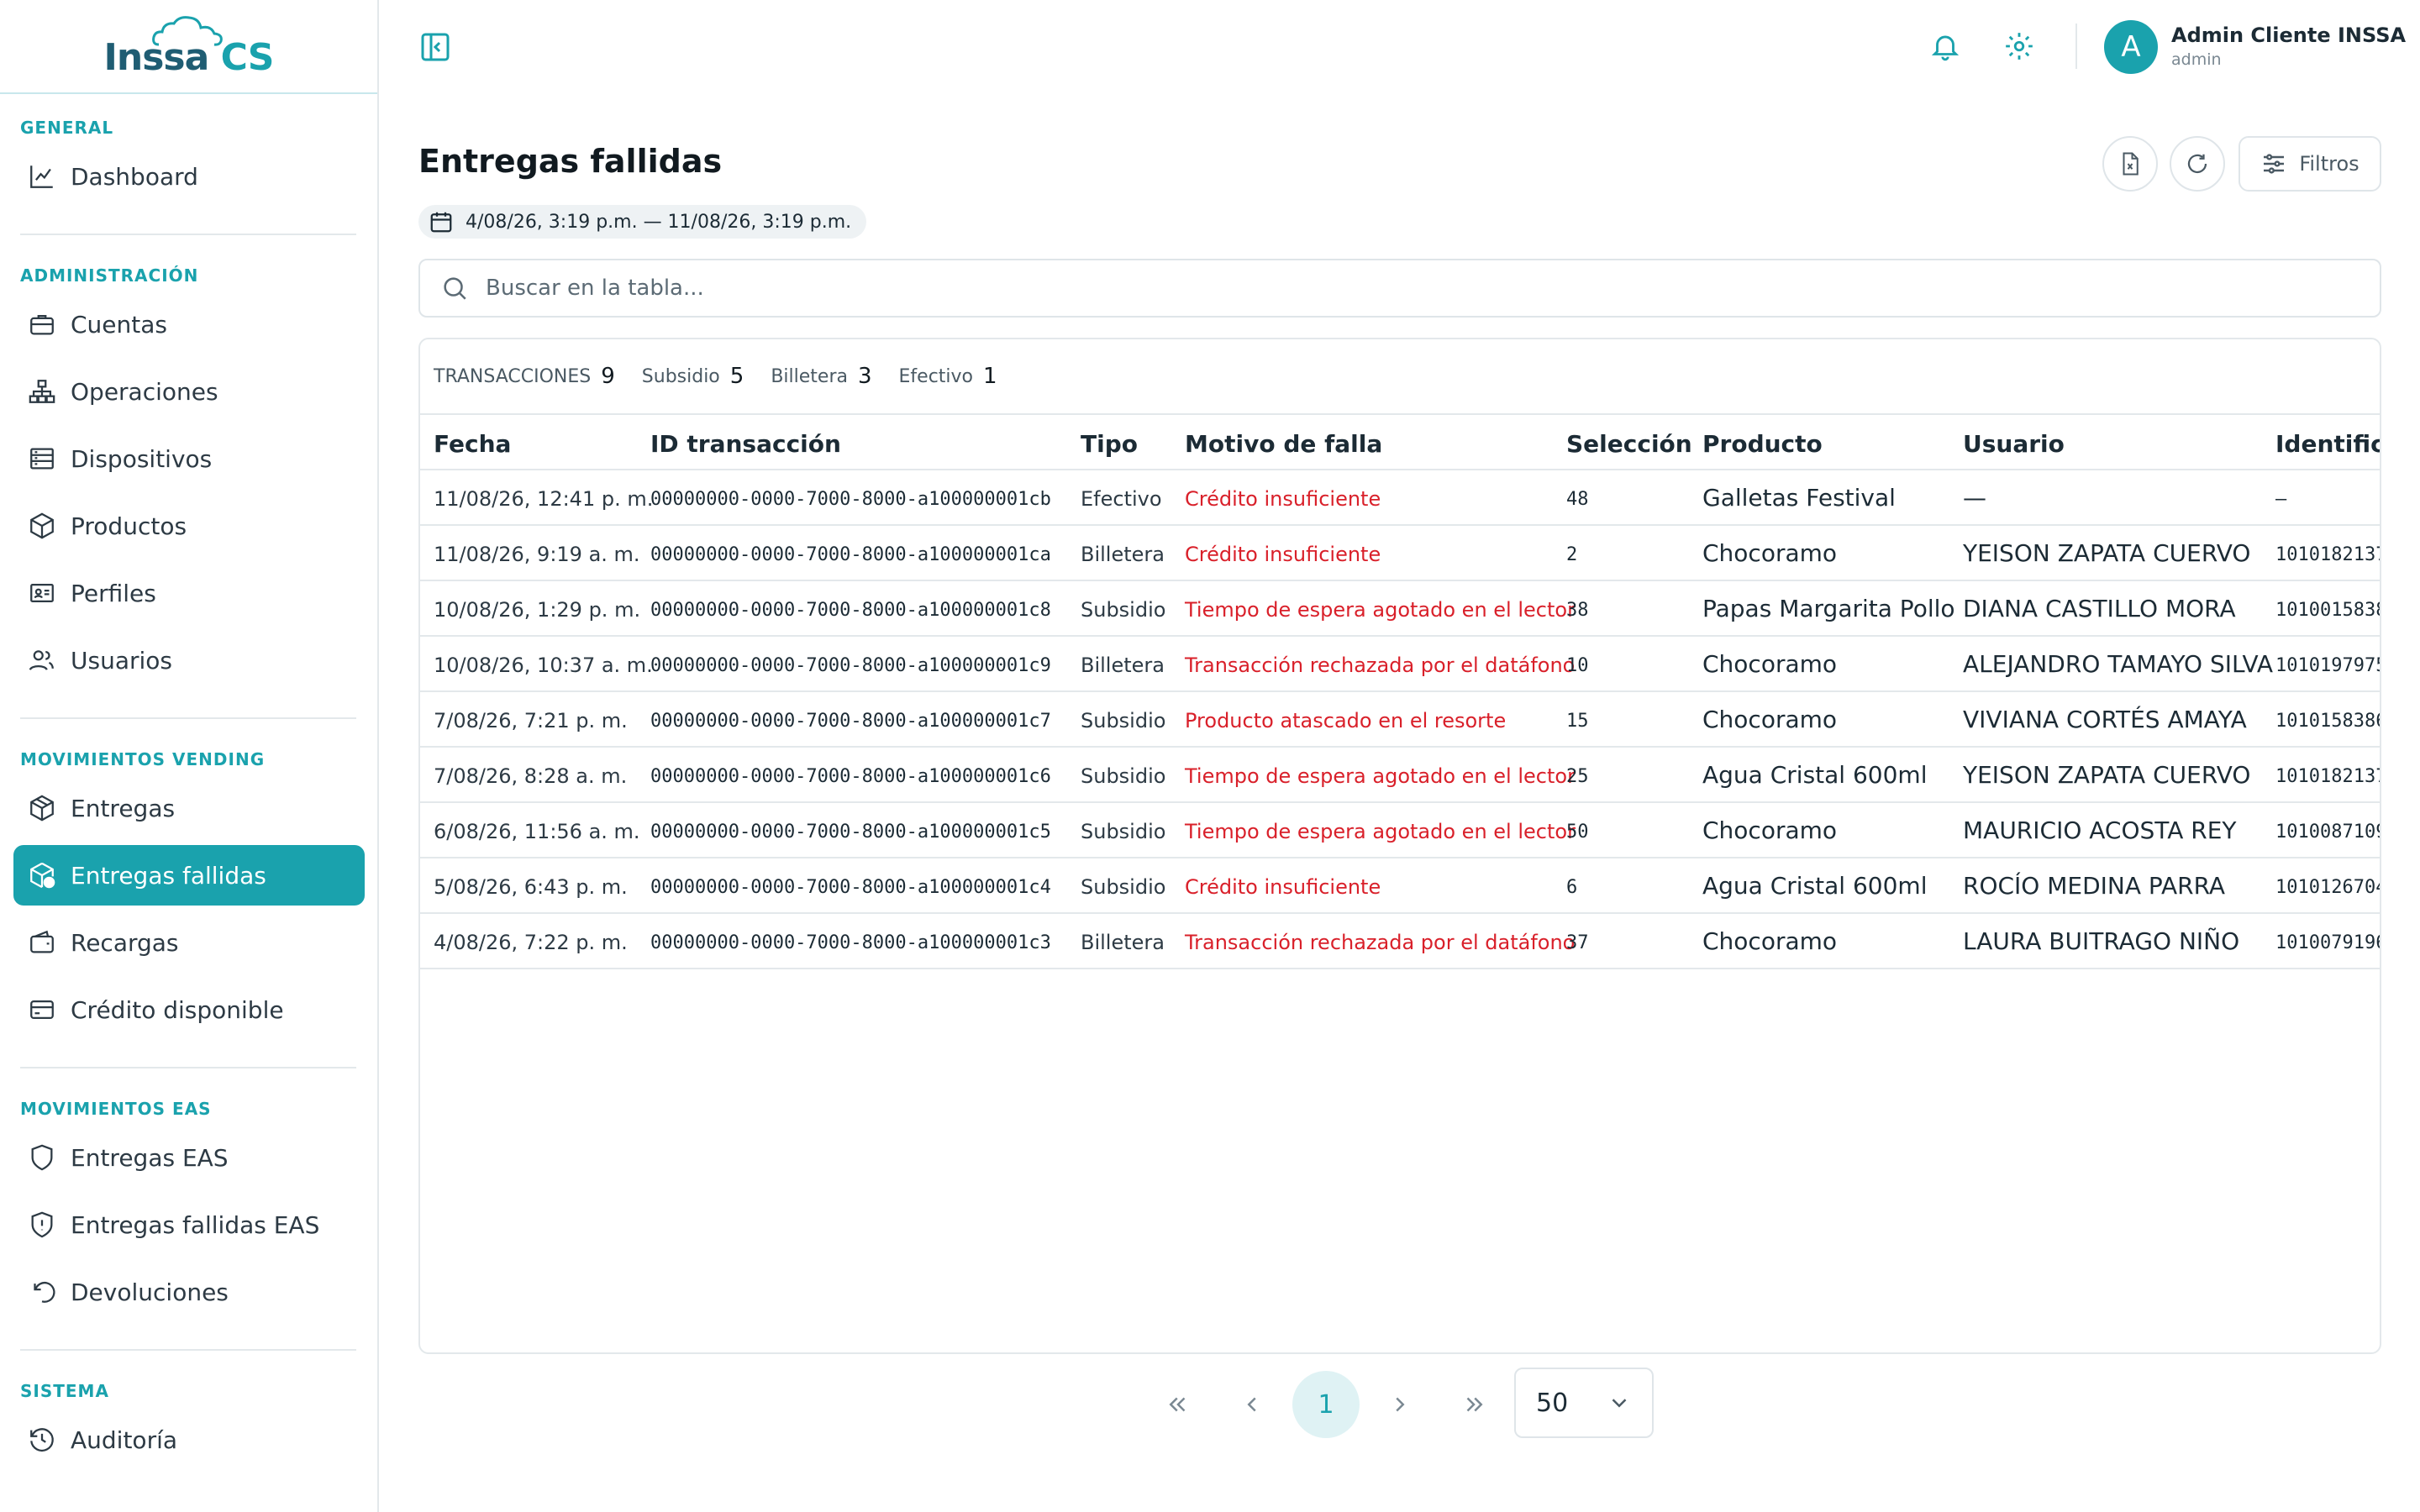 This screenshot has height=1512, width=2420. I want to click on sidebar-item-entregas-eas: Entregas EAS, so click(189, 1157).